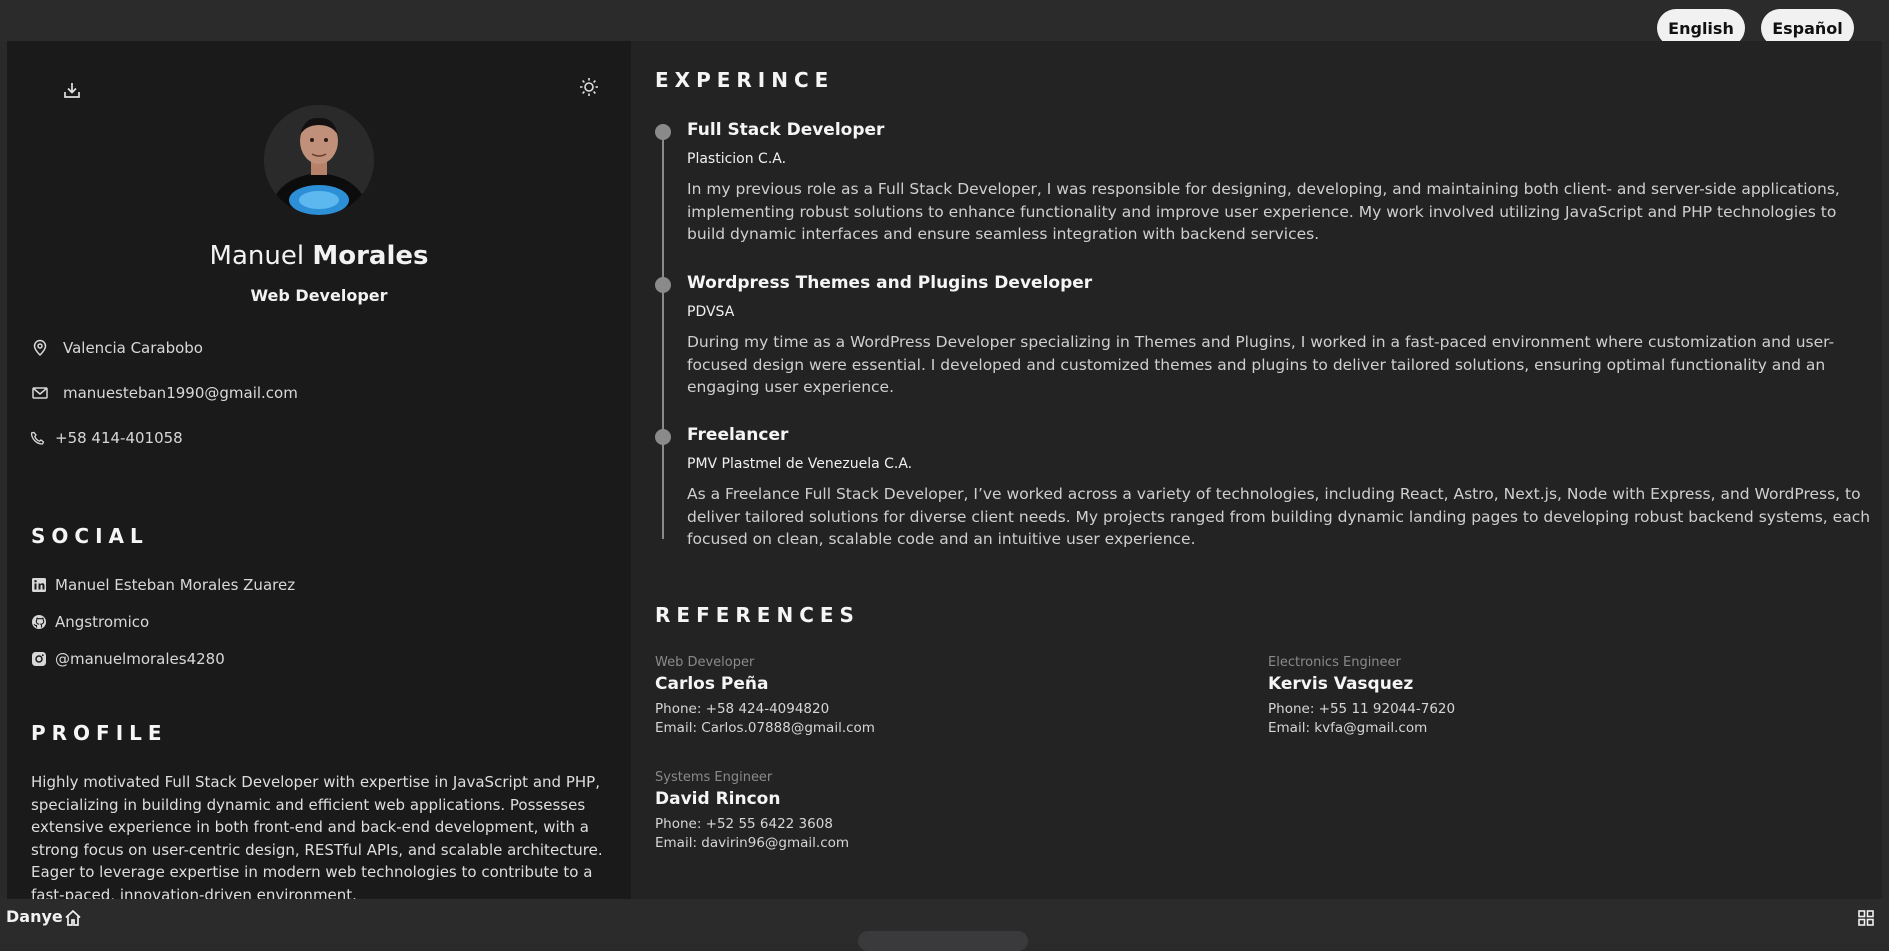 Image resolution: width=1889 pixels, height=951 pixels. Describe the element at coordinates (319, 295) in the screenshot. I see `job-role: Web Developer` at that location.